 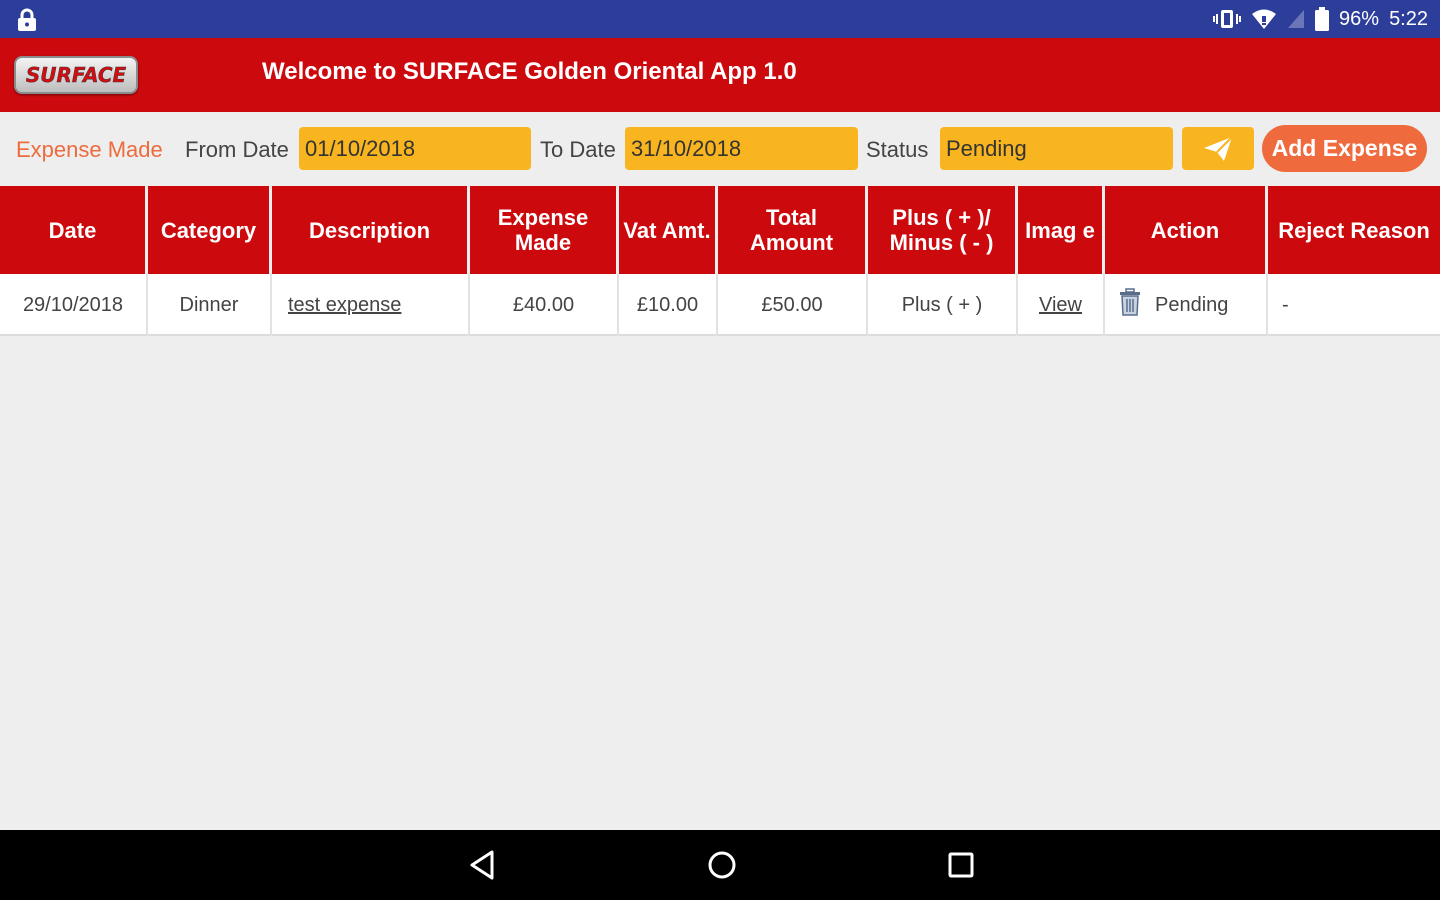 What do you see at coordinates (1264, 19) in the screenshot?
I see `wifi-icon` at bounding box center [1264, 19].